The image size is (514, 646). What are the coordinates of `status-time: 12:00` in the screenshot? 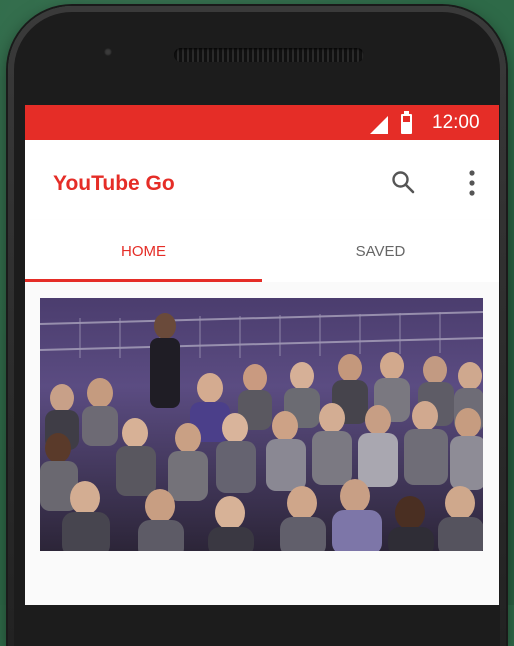 It's located at (456, 122).